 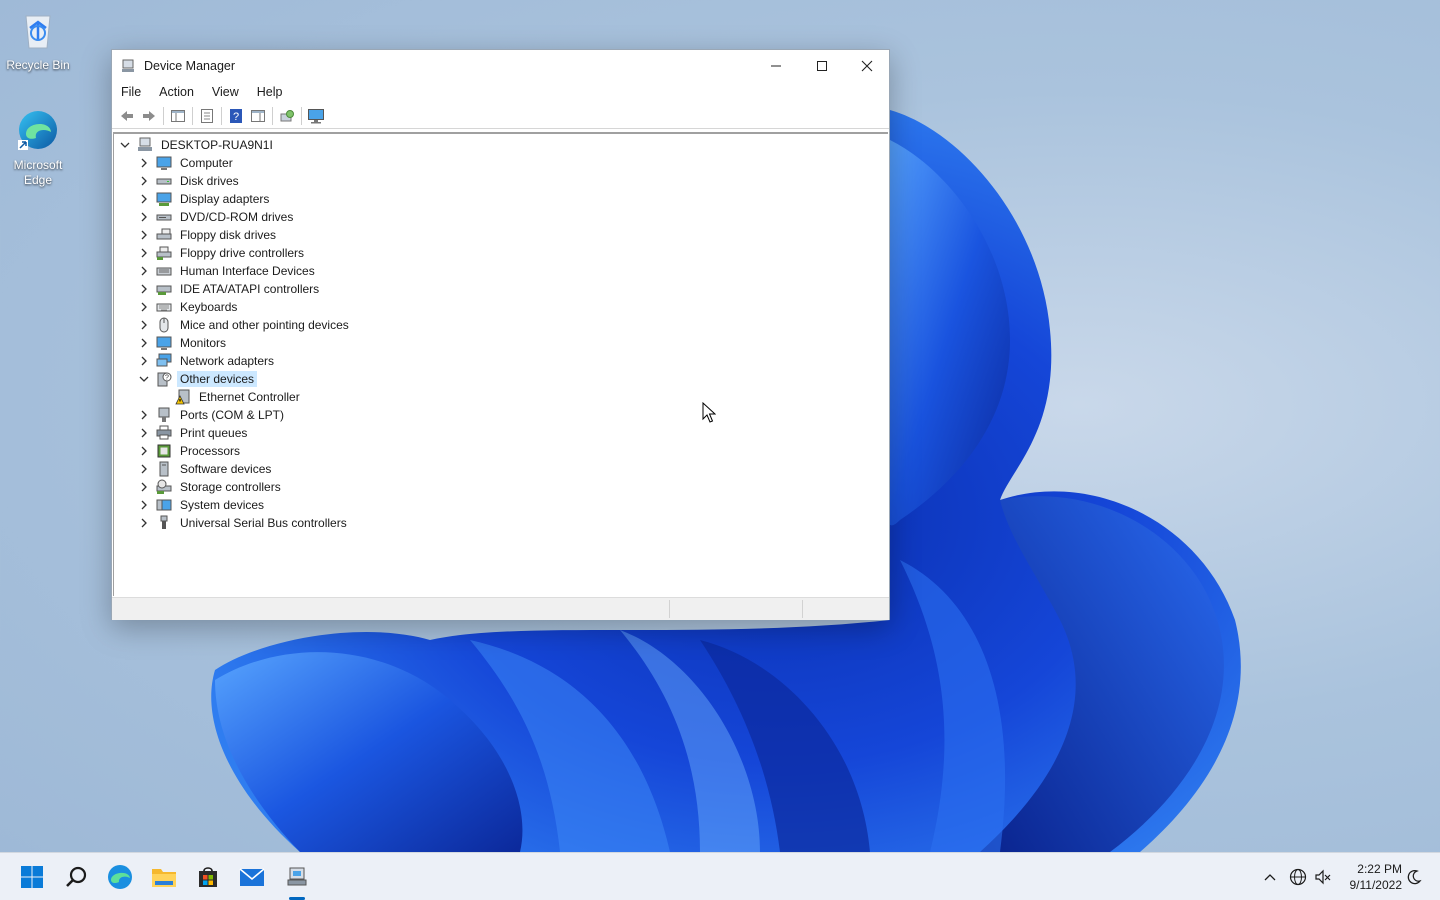 I want to click on menu-view: View, so click(x=225, y=92).